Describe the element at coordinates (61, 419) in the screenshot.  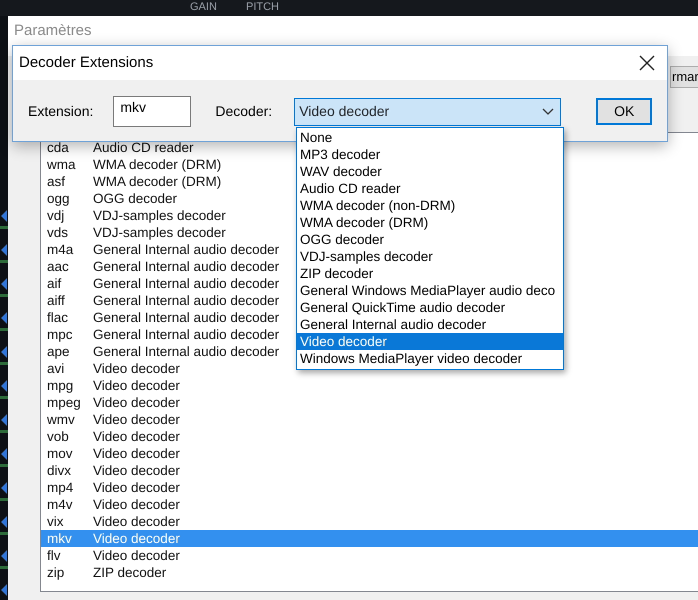
I see `extension-text: wmv` at that location.